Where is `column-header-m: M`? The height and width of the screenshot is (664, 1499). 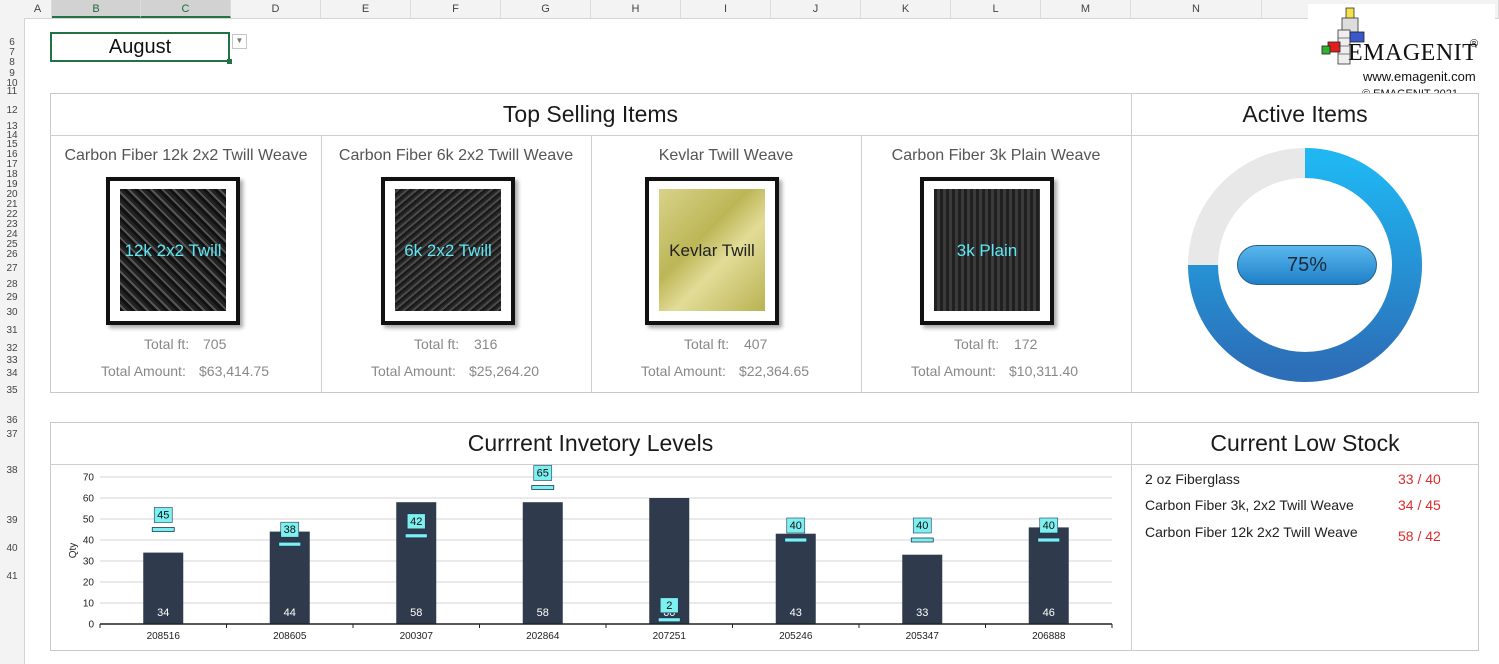 column-header-m: M is located at coordinates (1086, 9).